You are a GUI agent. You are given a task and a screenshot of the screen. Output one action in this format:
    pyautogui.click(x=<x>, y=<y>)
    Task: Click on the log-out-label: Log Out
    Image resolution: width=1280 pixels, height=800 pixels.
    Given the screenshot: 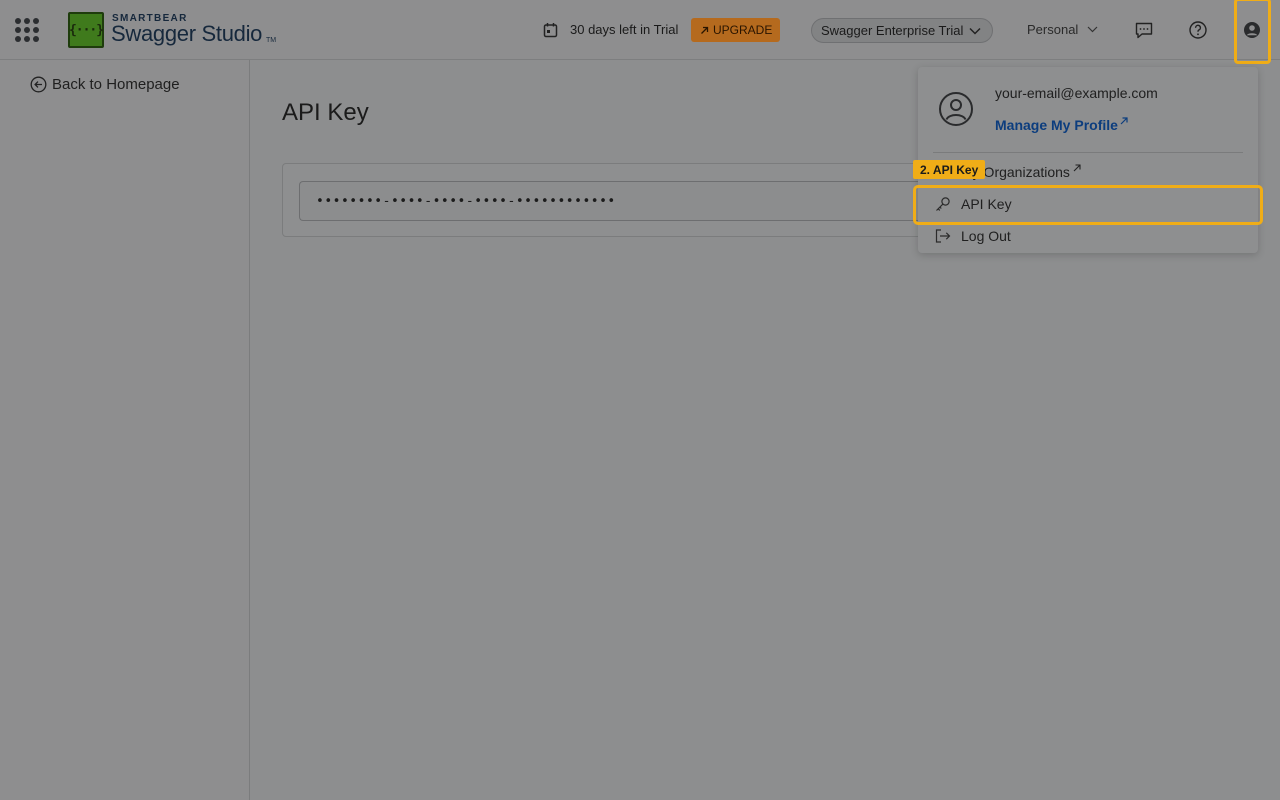 What is the action you would take?
    pyautogui.click(x=986, y=236)
    